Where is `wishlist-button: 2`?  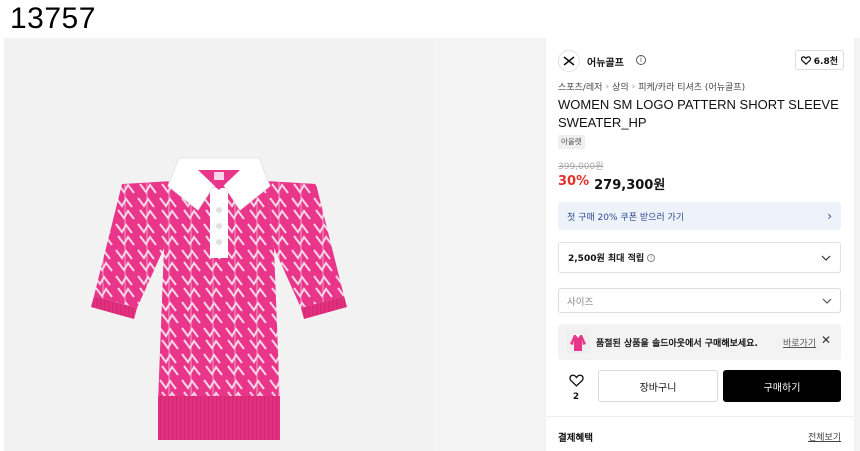 wishlist-button: 2 is located at coordinates (576, 387).